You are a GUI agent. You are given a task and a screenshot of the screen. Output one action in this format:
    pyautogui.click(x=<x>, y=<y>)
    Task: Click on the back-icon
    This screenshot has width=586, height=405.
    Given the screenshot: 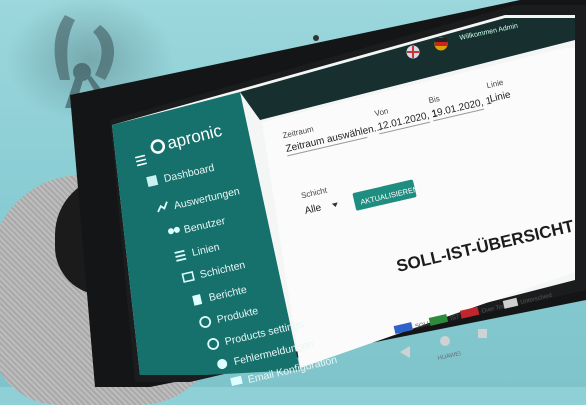 What is the action you would take?
    pyautogui.click(x=405, y=352)
    